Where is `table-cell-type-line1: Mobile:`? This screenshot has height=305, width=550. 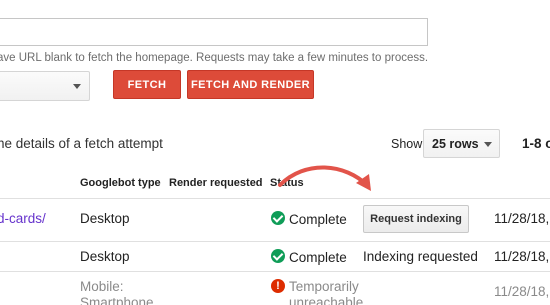 table-cell-type-line1: Mobile: is located at coordinates (102, 286).